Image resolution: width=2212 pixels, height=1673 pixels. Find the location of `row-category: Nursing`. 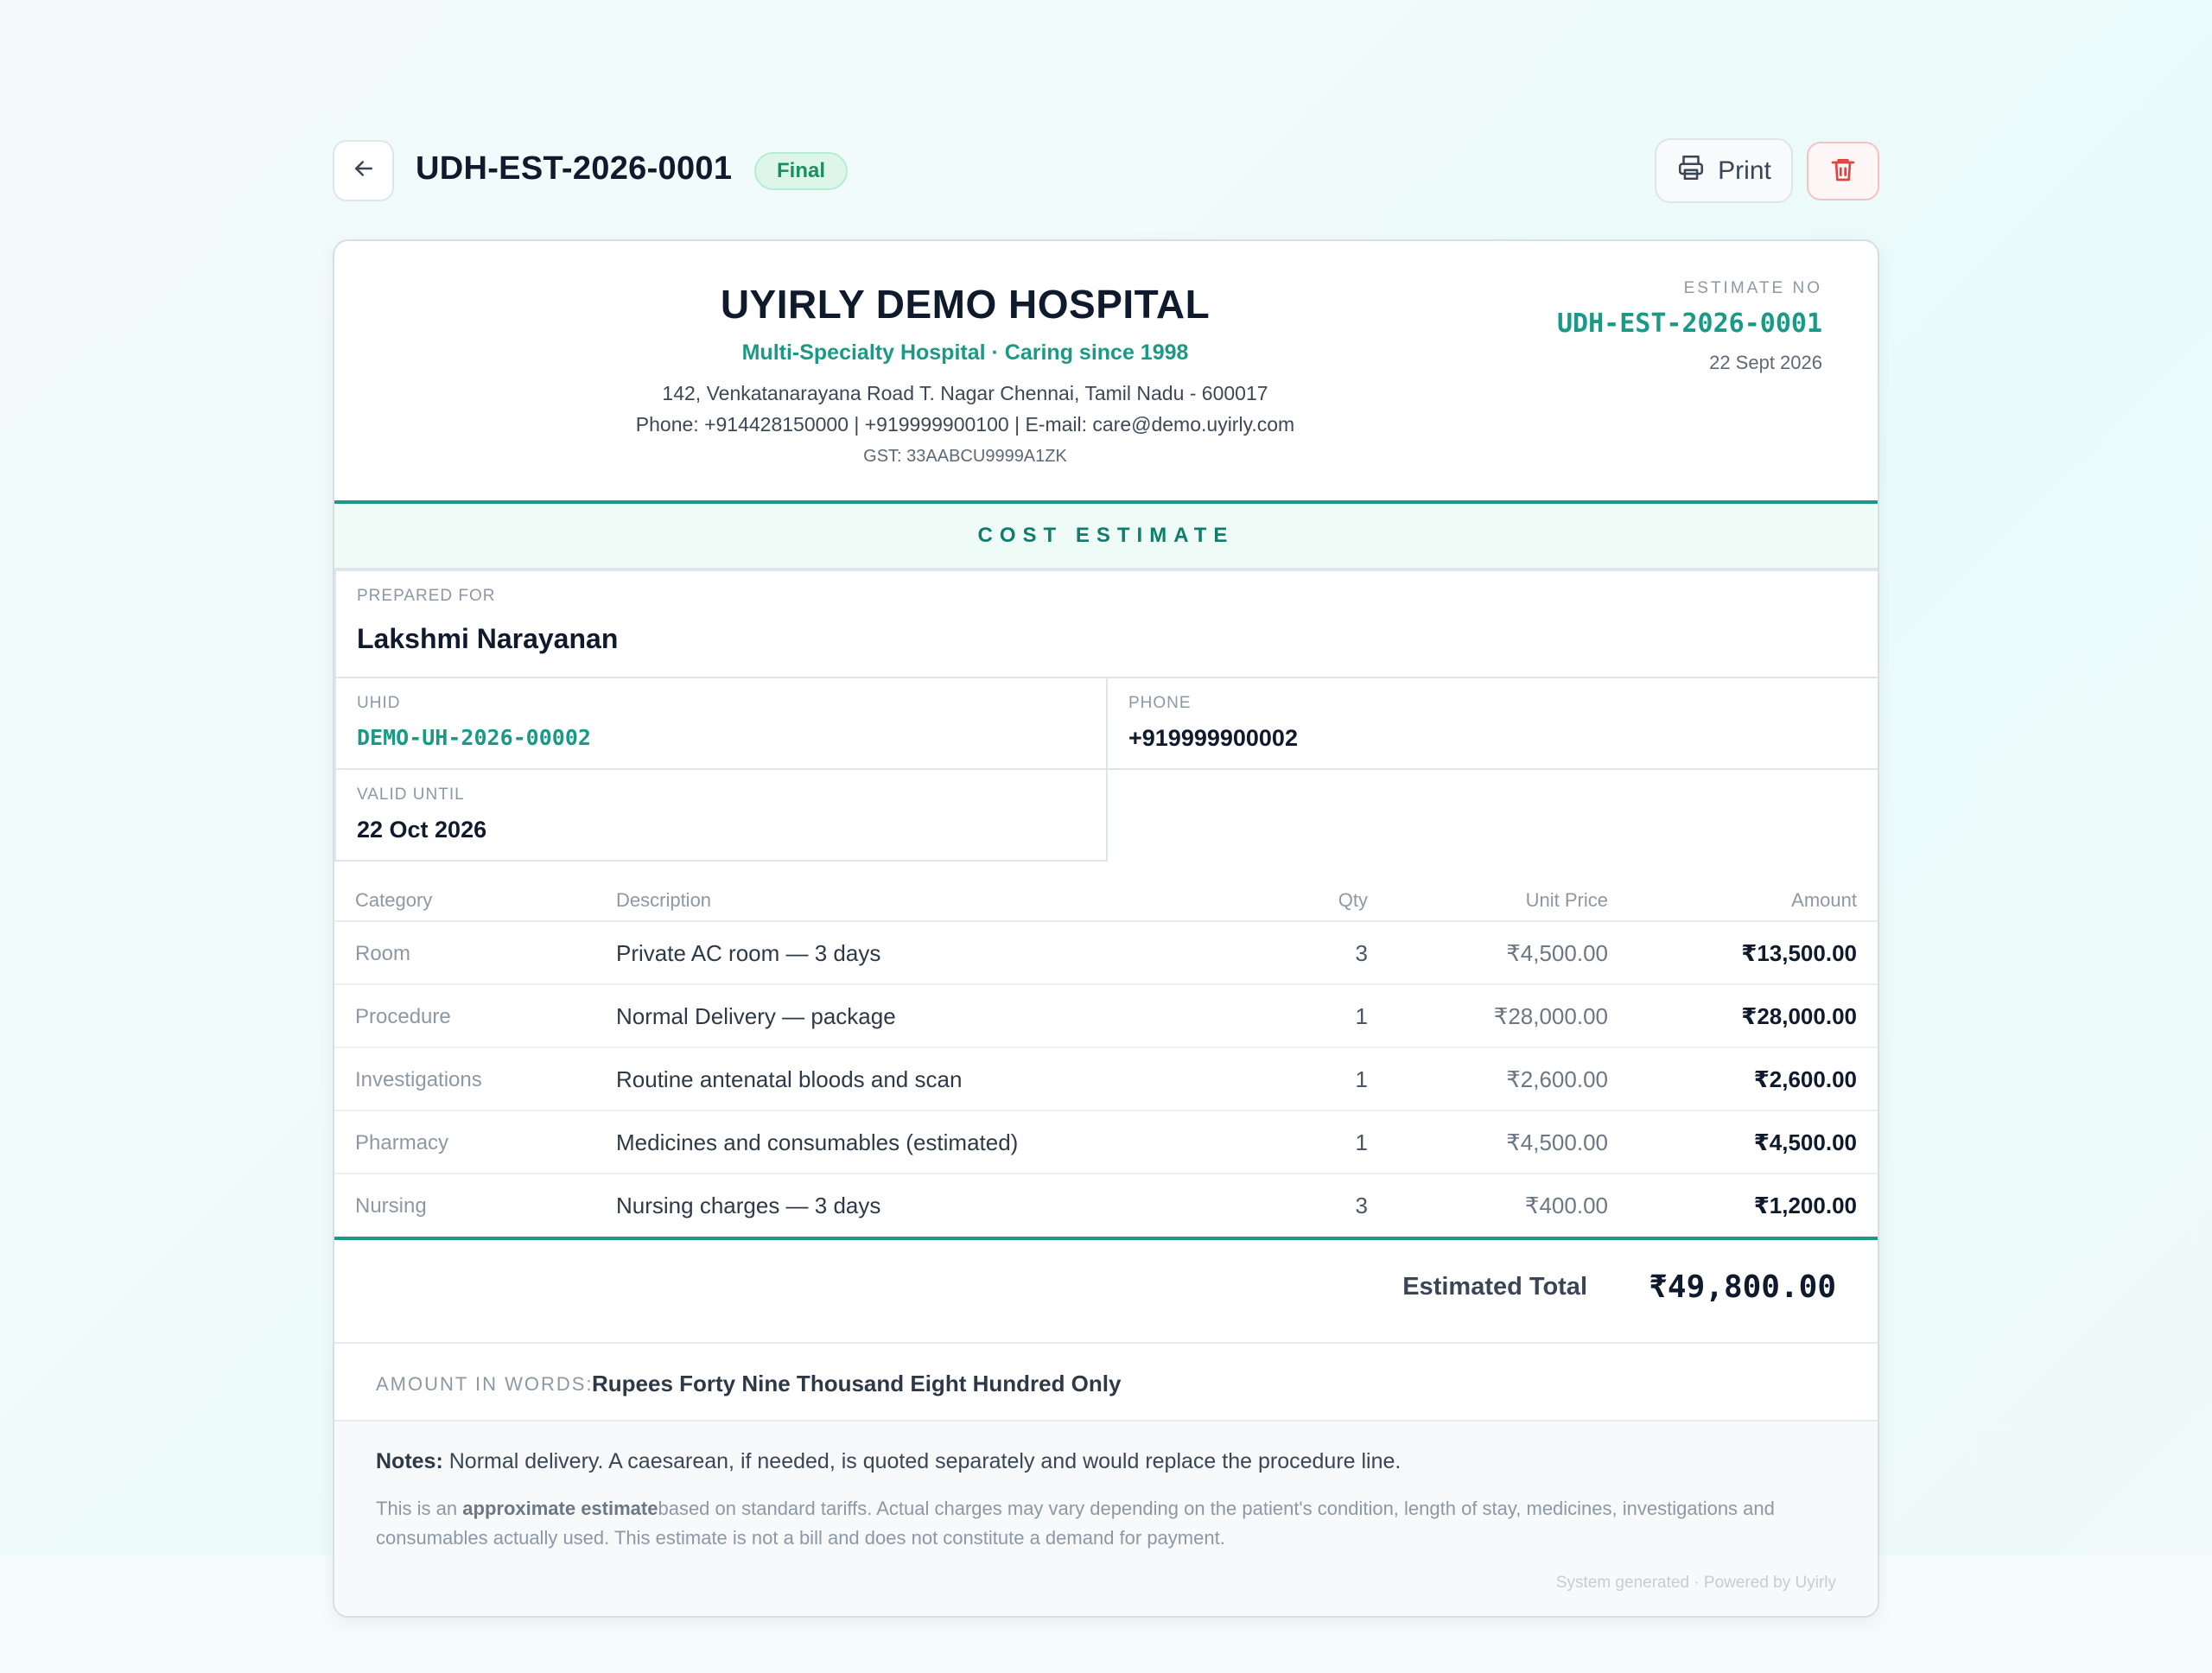

row-category: Nursing is located at coordinates (391, 1206).